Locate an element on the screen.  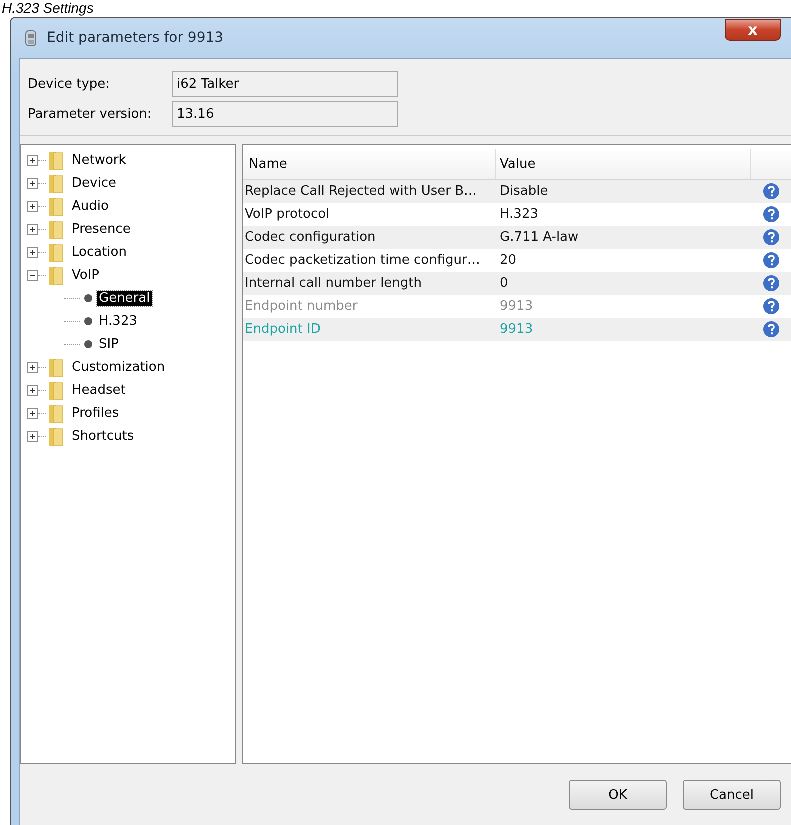
window-title: Edit parameters for 9913 is located at coordinates (135, 38).